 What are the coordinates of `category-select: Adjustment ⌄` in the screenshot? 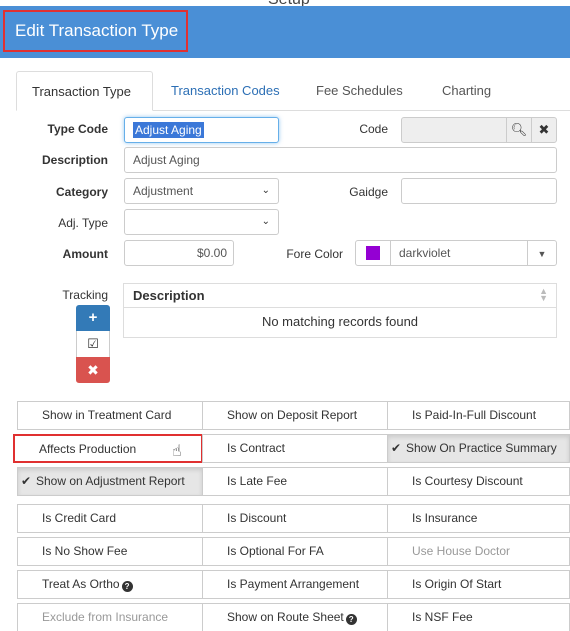 It's located at (201, 191).